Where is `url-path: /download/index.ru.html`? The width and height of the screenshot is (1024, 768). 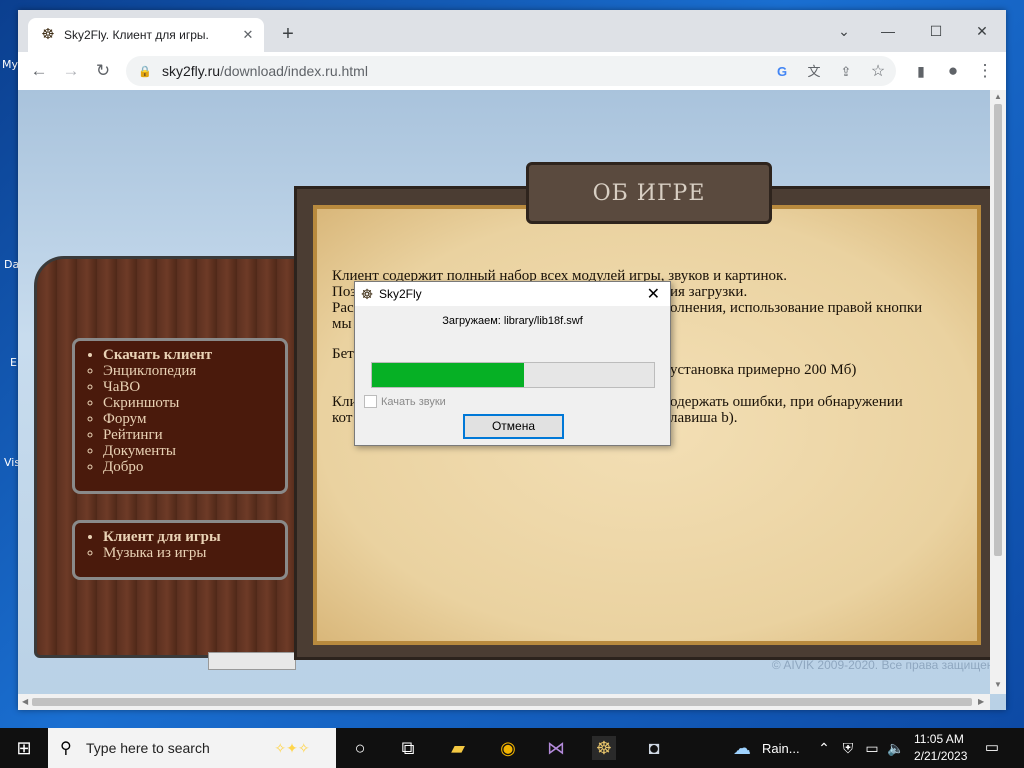 url-path: /download/index.ru.html is located at coordinates (294, 71).